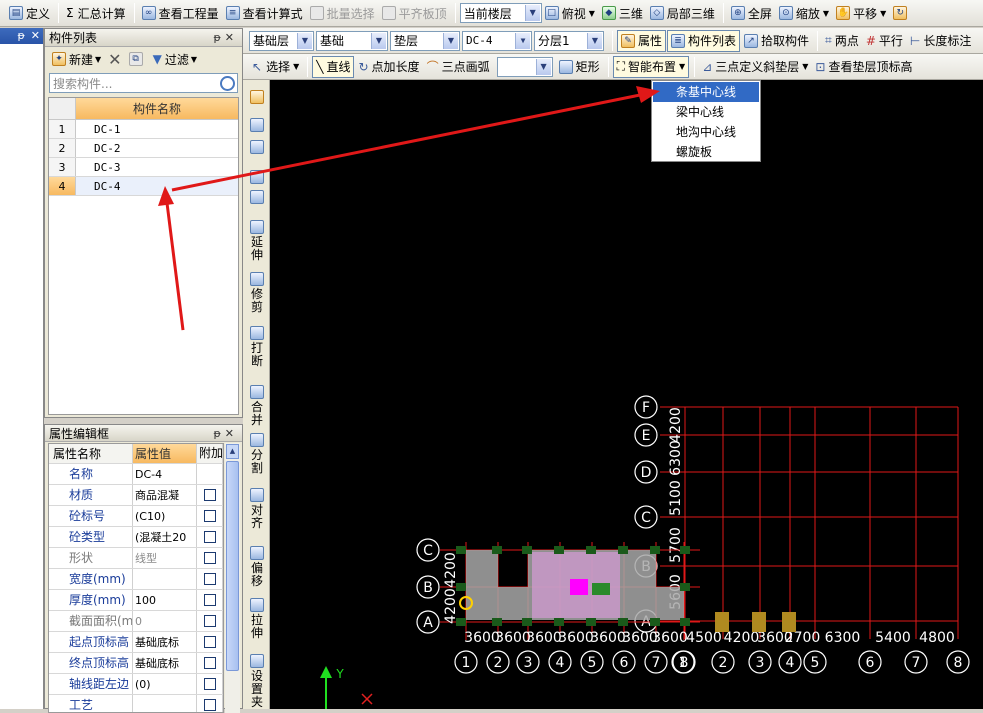  What do you see at coordinates (257, 509) in the screenshot?
I see `align-tool: 对齐` at bounding box center [257, 509].